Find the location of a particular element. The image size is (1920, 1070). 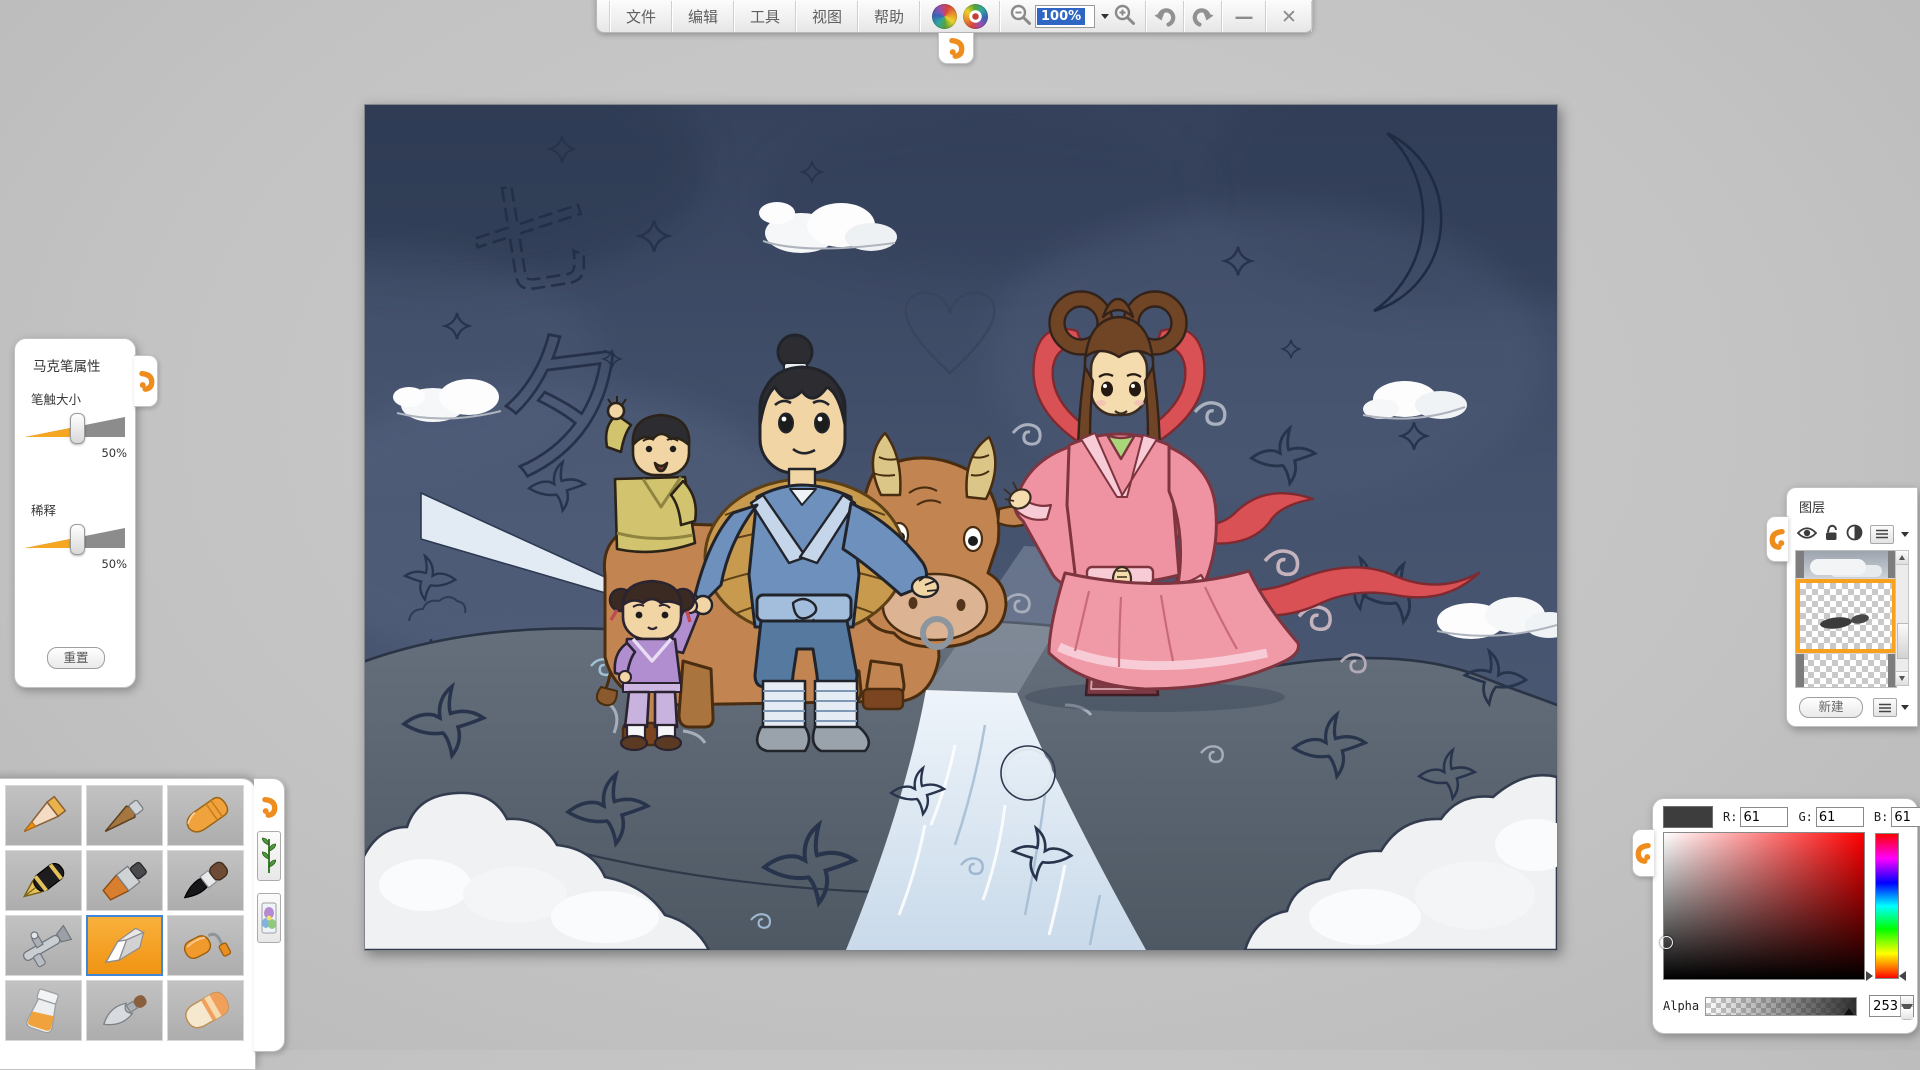

tool-pencil is located at coordinates (43, 815).